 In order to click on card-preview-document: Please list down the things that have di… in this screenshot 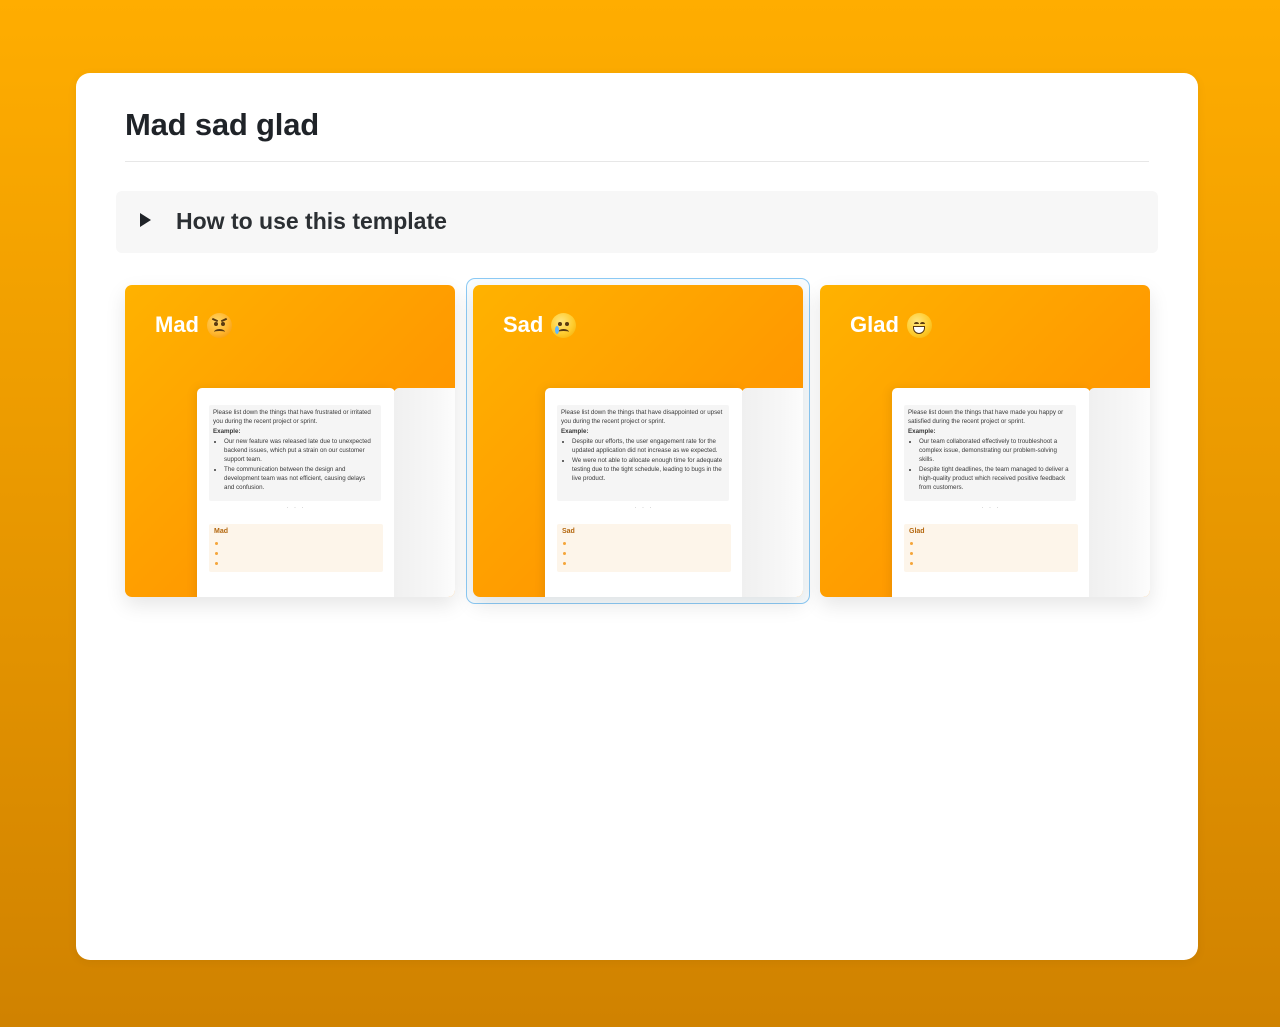, I will do `click(644, 492)`.